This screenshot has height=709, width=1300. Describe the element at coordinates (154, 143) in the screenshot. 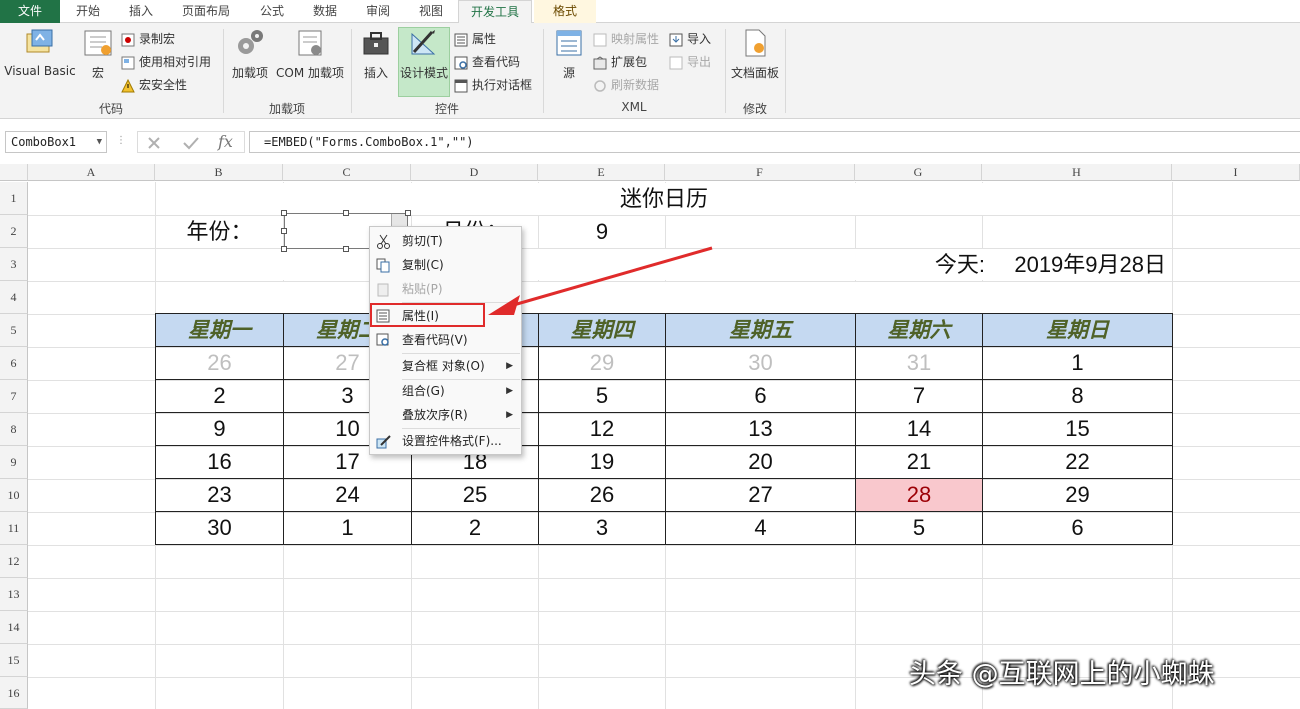

I see `cancel-icon` at that location.